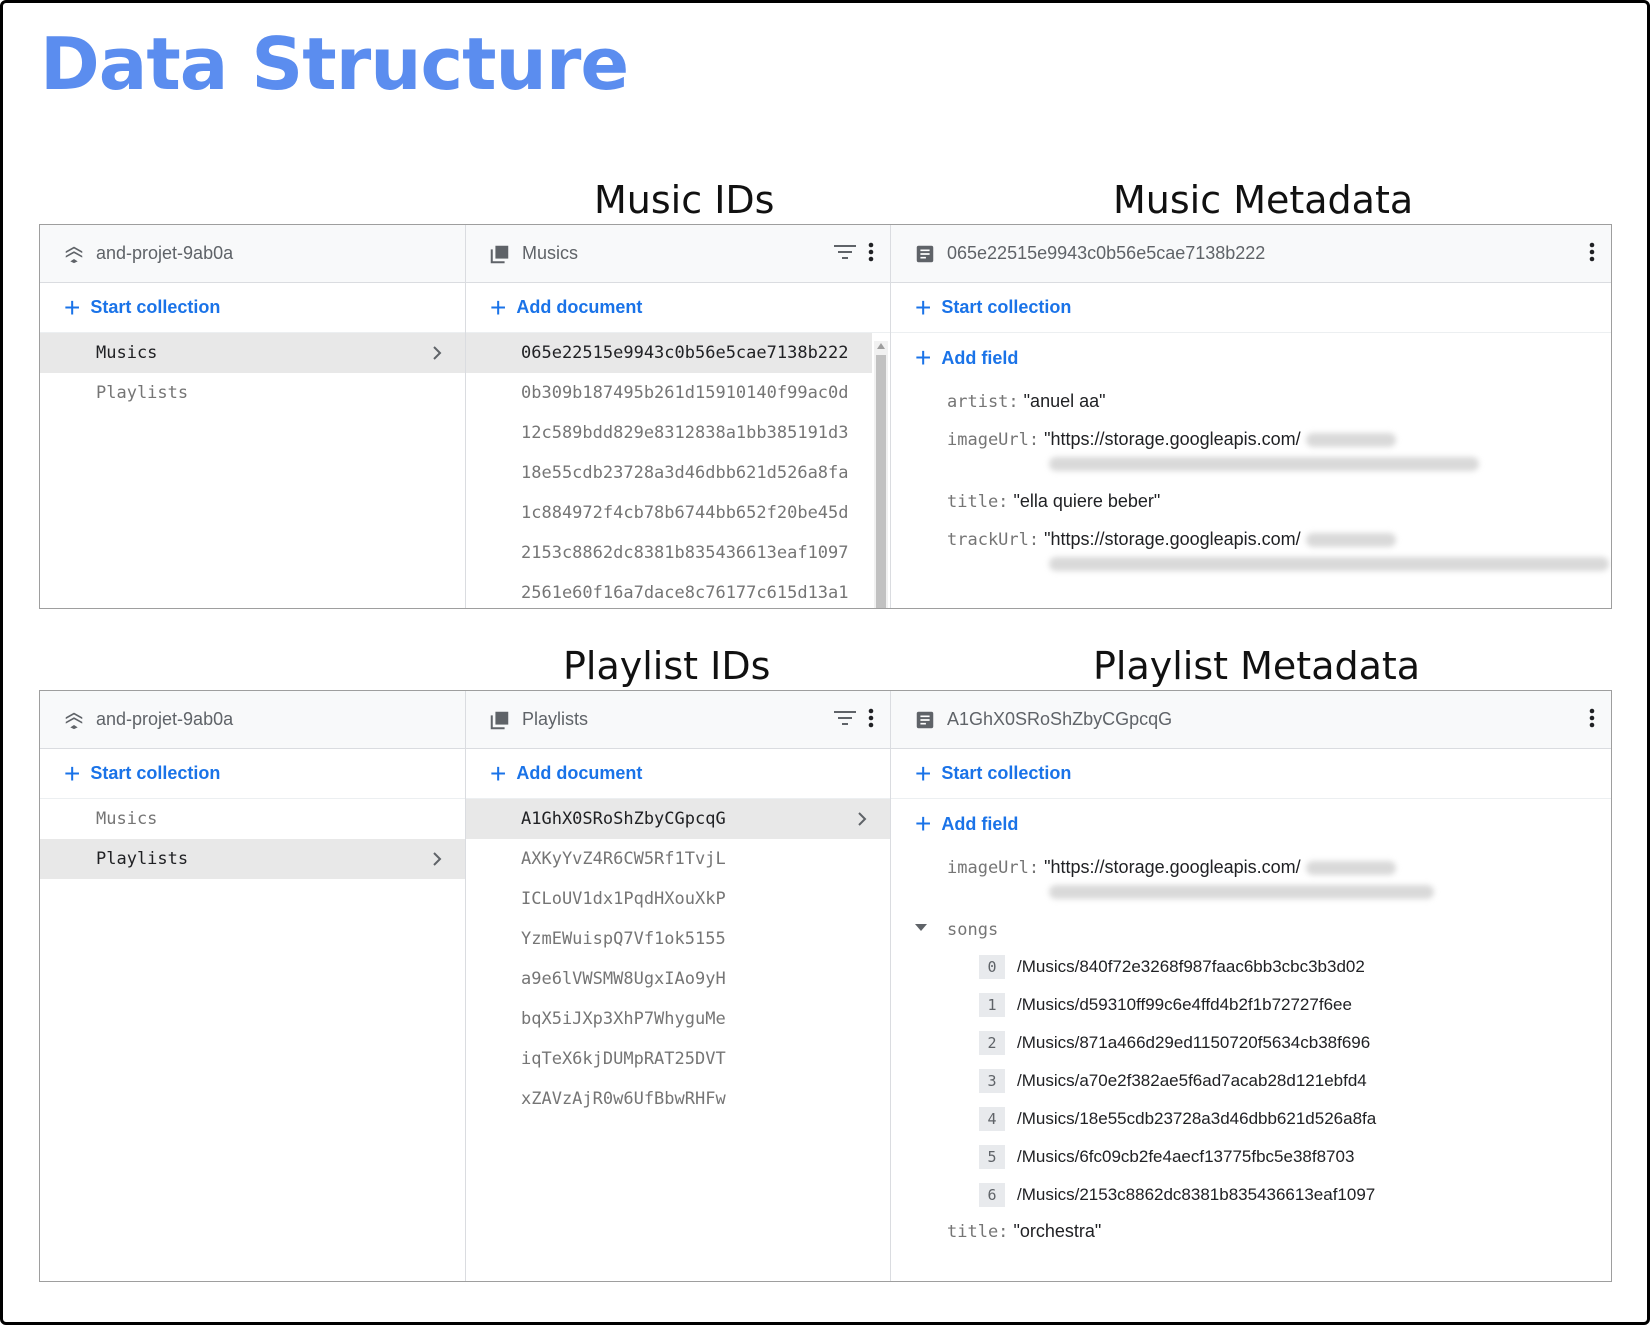  What do you see at coordinates (1053, 501) in the screenshot?
I see `field-title: title: "ella quiere beber"` at bounding box center [1053, 501].